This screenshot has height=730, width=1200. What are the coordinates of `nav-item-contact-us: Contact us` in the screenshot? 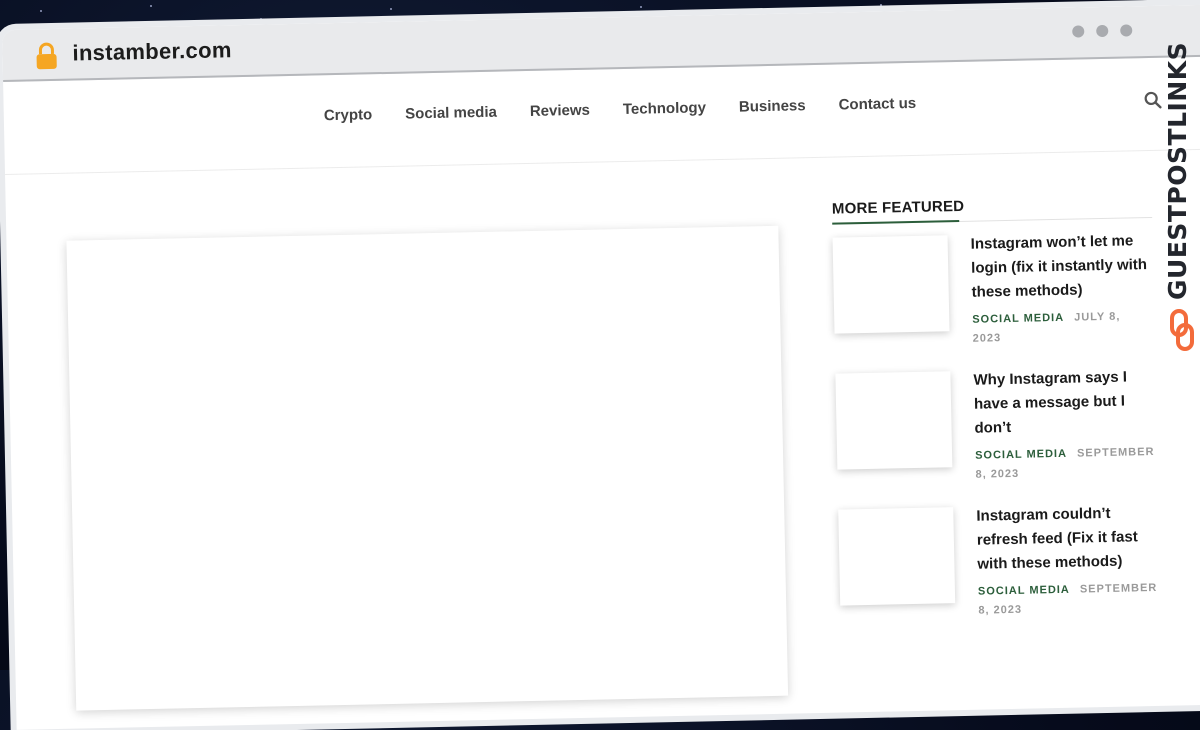 It's located at (877, 104).